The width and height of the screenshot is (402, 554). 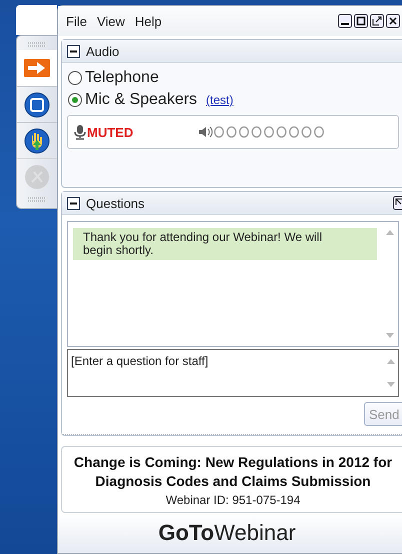 What do you see at coordinates (227, 533) in the screenshot?
I see `logo: GoToWebinar` at bounding box center [227, 533].